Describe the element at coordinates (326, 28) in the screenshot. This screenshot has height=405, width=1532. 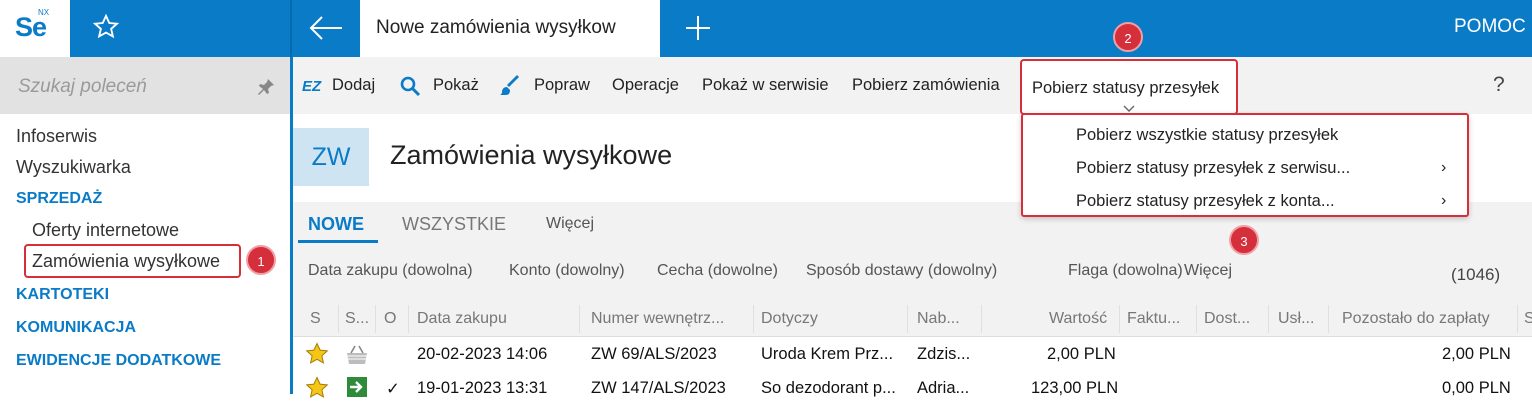
I see `back-arrow-icon` at that location.